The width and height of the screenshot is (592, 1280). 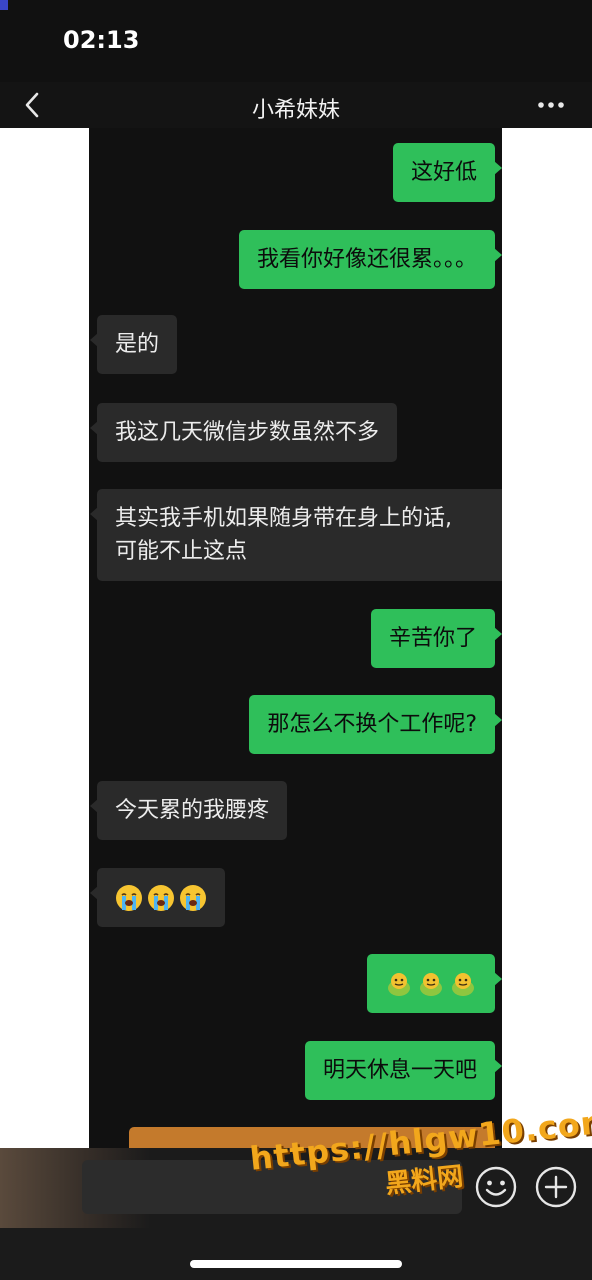 What do you see at coordinates (283, 518) in the screenshot?
I see `message-text-line: 其实我手机如果随身带在身上的话,` at bounding box center [283, 518].